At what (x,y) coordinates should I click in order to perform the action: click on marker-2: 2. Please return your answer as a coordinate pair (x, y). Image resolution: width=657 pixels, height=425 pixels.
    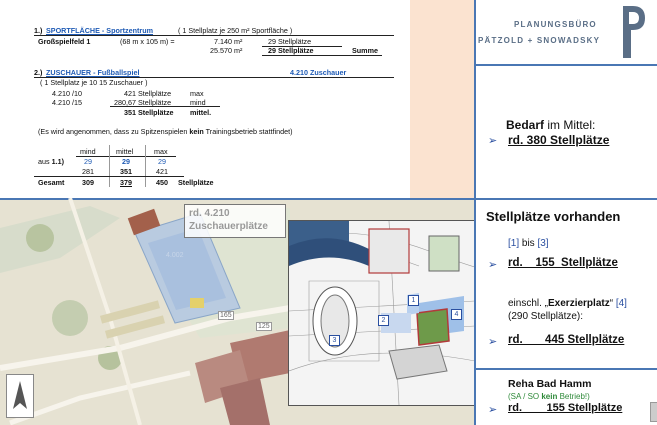
    Looking at the image, I should click on (383, 320).